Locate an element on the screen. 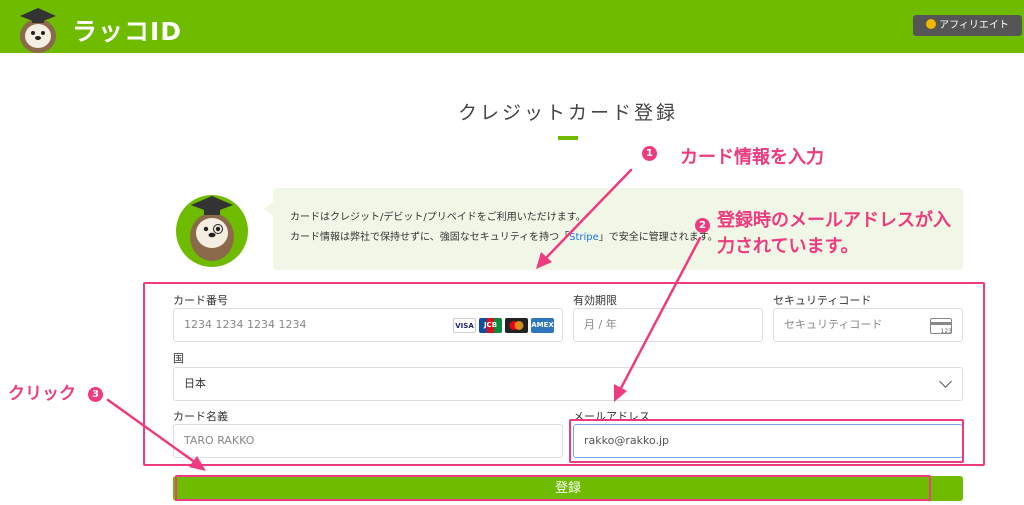  step2-text-line2: 力されています。 is located at coordinates (788, 246).